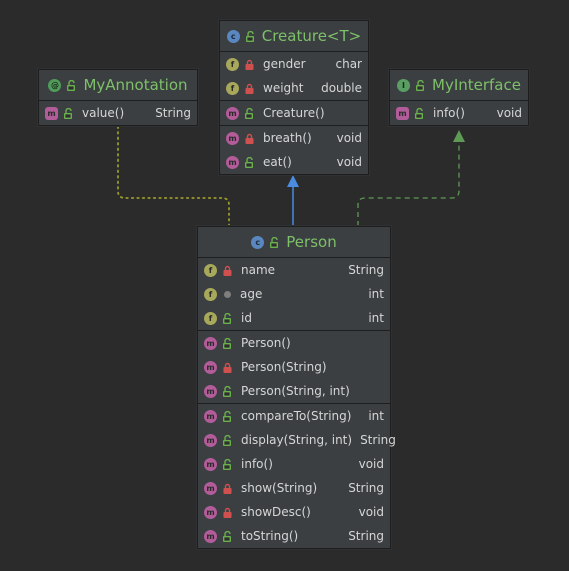 The height and width of the screenshot is (571, 569). What do you see at coordinates (276, 512) in the screenshot?
I see `method-name: showDesc()` at bounding box center [276, 512].